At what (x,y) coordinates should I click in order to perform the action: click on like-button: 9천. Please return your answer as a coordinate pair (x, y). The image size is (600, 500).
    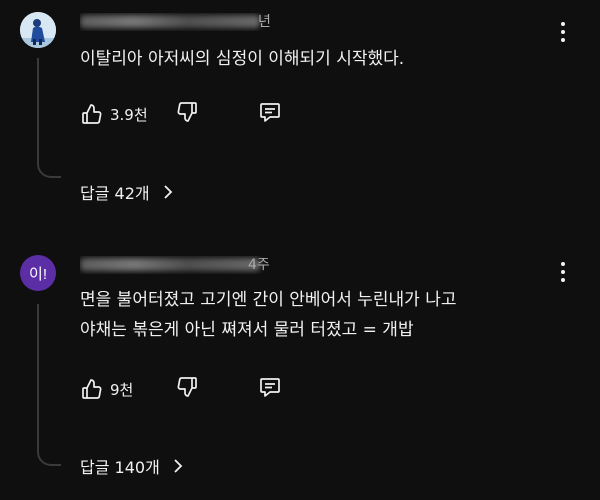
    Looking at the image, I should click on (106, 389).